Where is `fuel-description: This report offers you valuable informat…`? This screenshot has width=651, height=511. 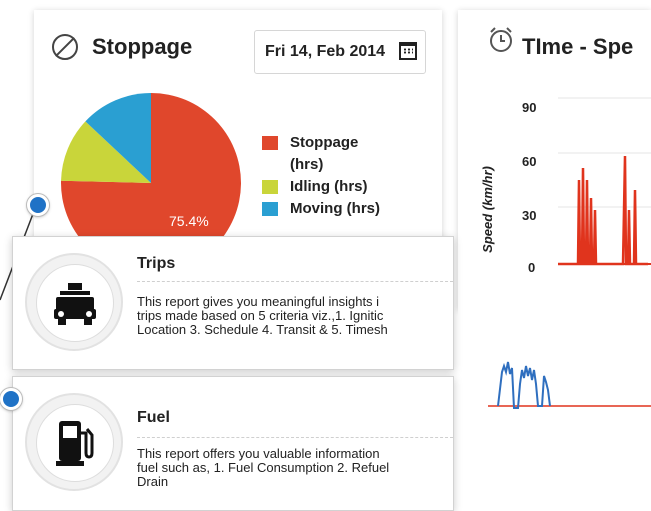
fuel-description: This report offers you valuable informat… is located at coordinates (295, 467).